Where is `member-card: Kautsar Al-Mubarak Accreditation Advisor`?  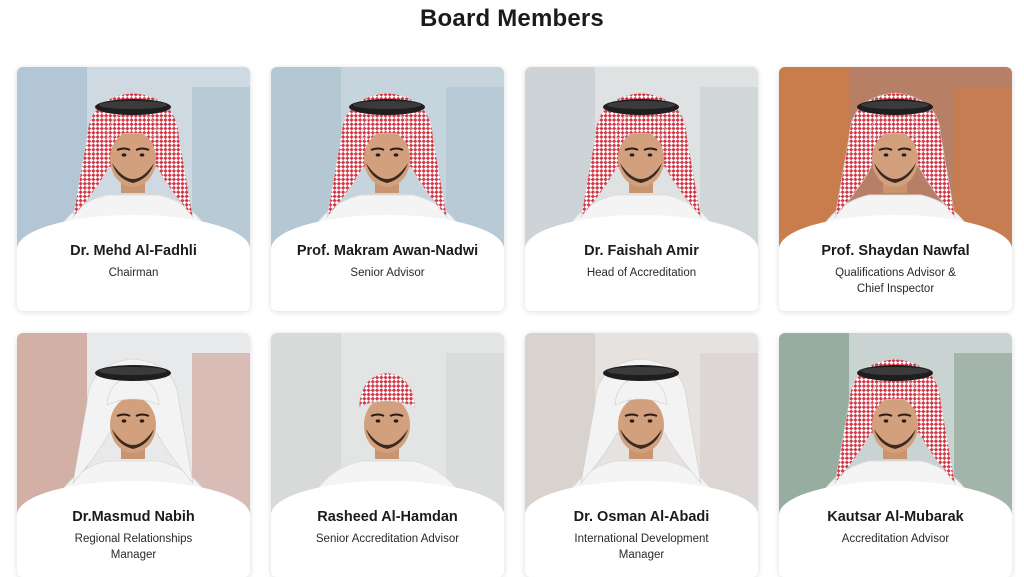 member-card: Kautsar Al-Mubarak Accreditation Advisor is located at coordinates (895, 455).